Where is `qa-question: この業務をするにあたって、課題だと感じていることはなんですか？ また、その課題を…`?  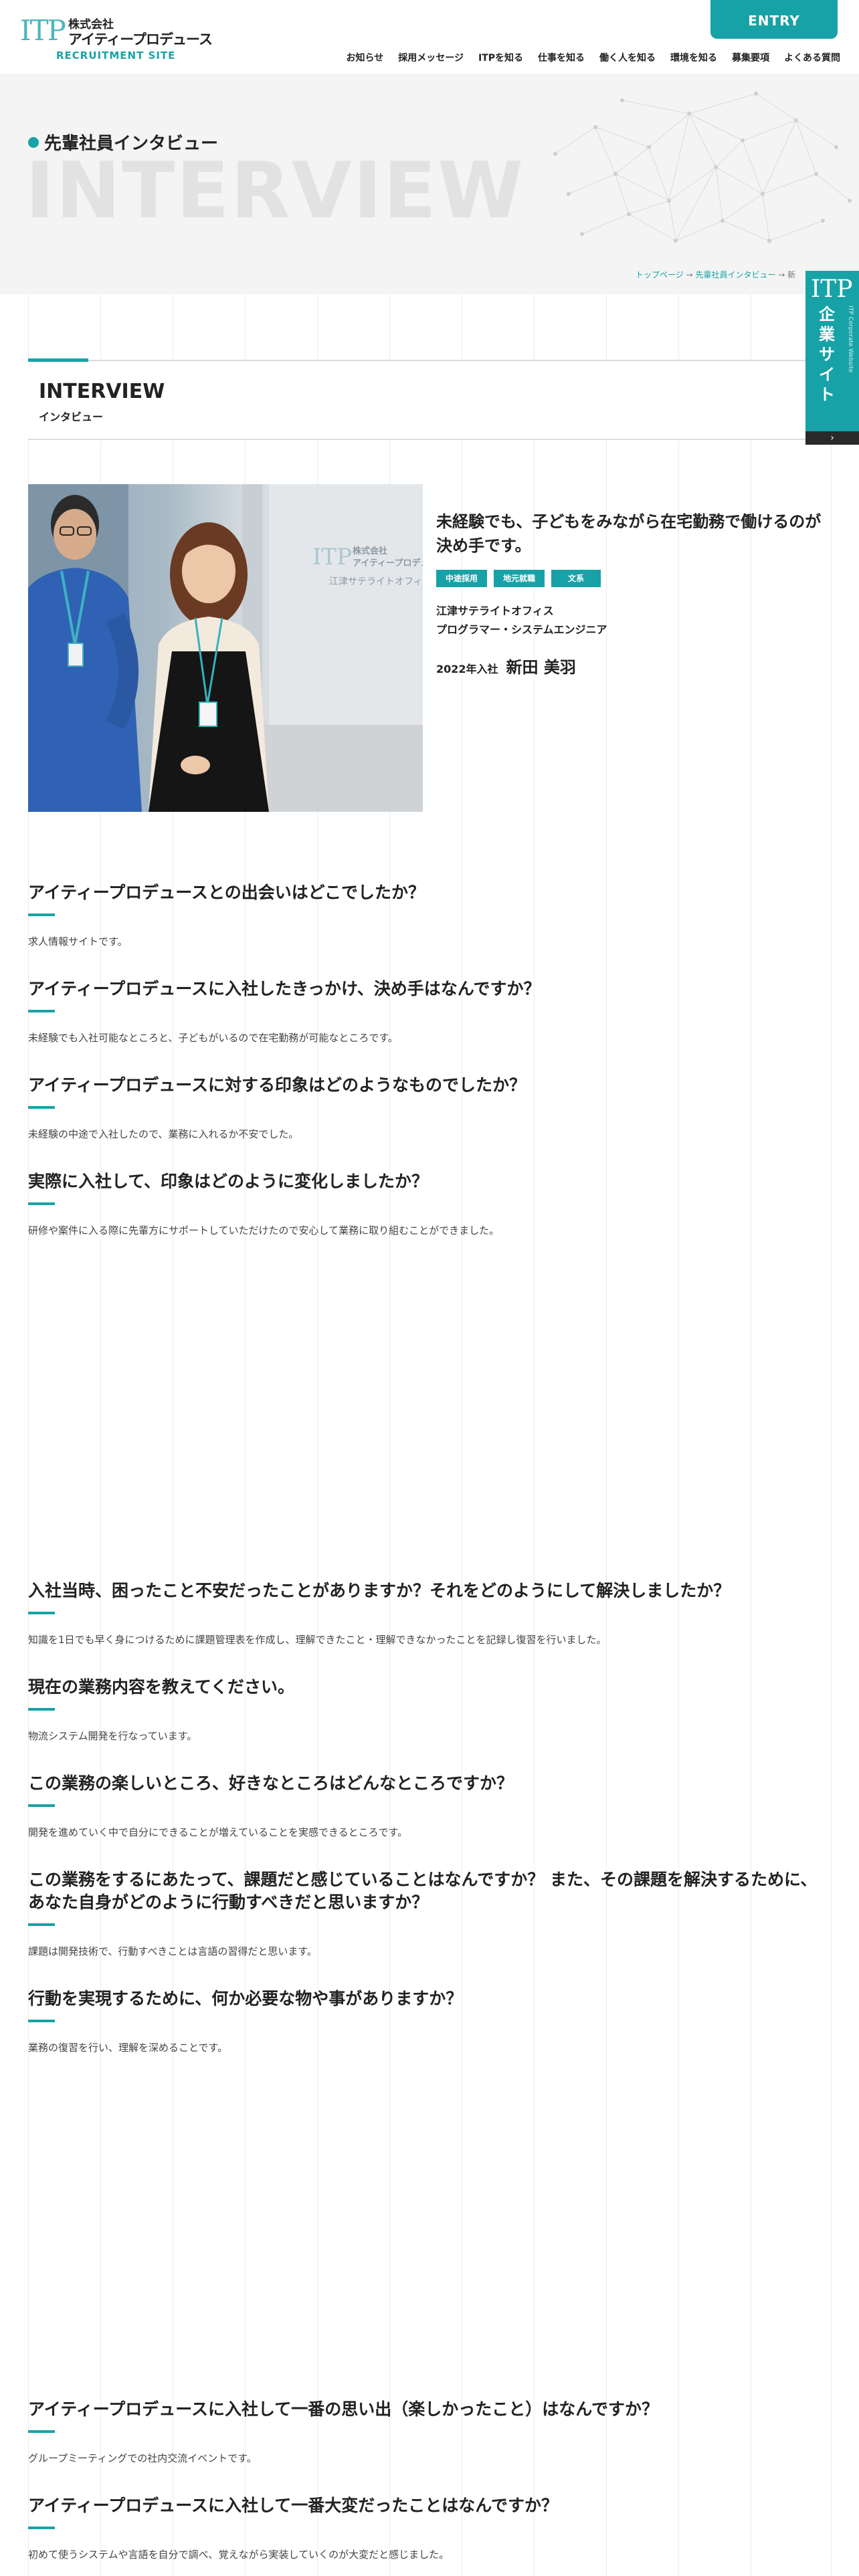
qa-question: この業務をするにあたって、課題だと感じていることはなんですか？ また、その課題を… is located at coordinates (423, 1891).